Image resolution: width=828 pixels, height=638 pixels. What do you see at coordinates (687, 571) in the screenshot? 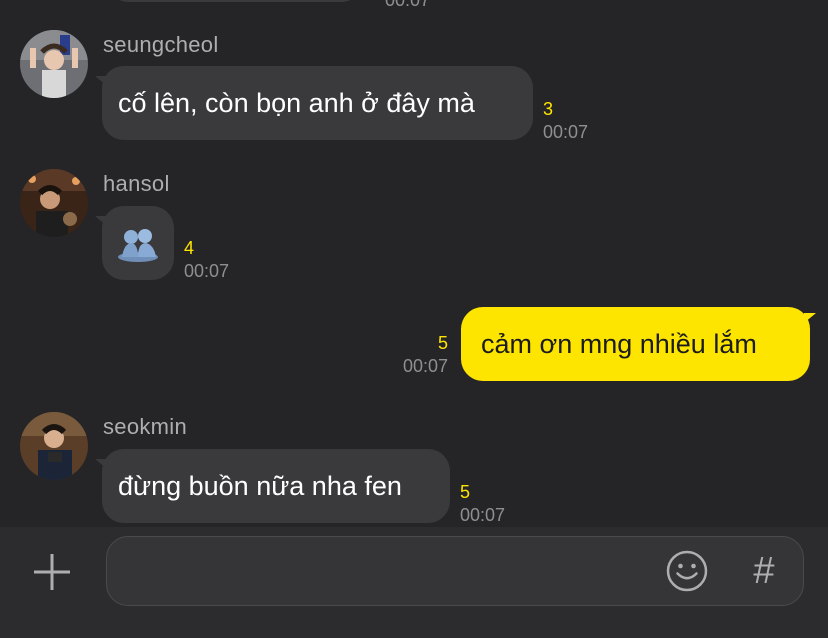
I see `smiley-icon` at bounding box center [687, 571].